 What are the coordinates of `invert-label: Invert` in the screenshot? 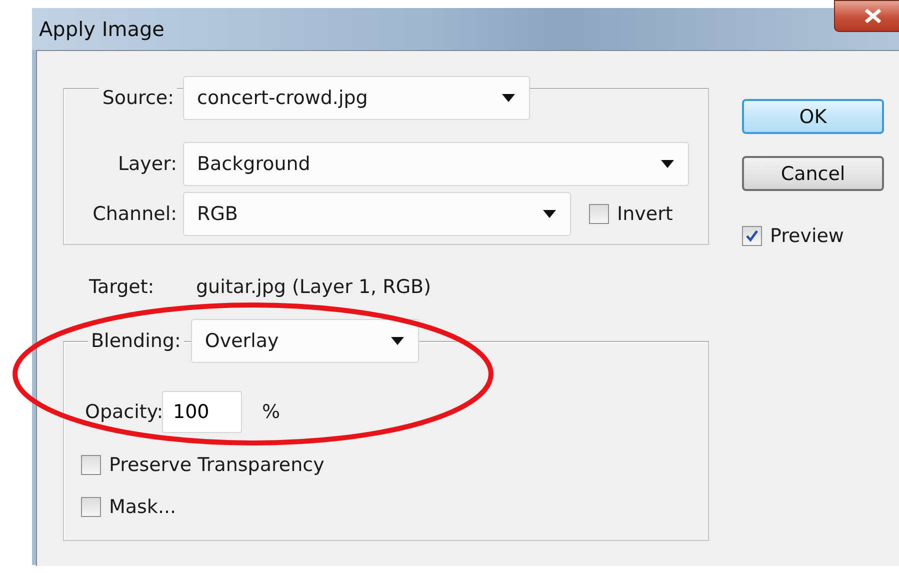 It's located at (645, 214).